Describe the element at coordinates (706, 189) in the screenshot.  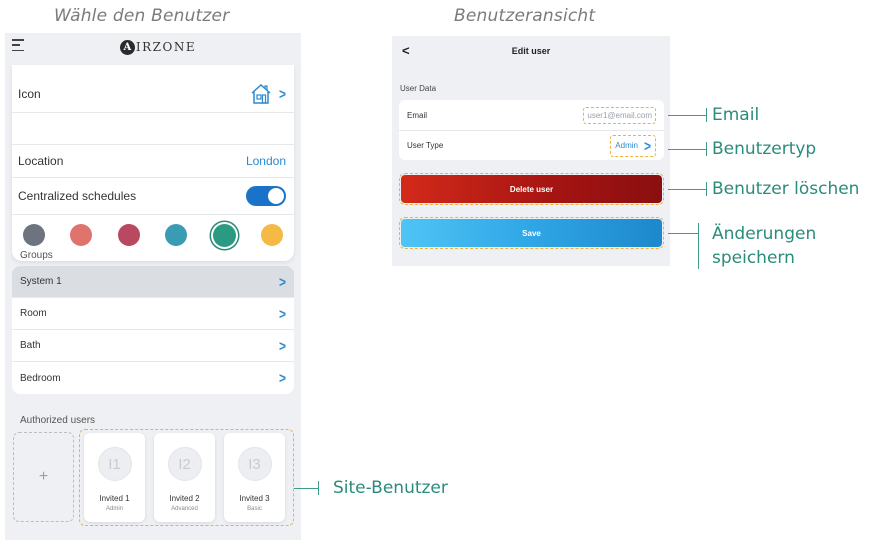
I see `callout-tick-delete` at that location.